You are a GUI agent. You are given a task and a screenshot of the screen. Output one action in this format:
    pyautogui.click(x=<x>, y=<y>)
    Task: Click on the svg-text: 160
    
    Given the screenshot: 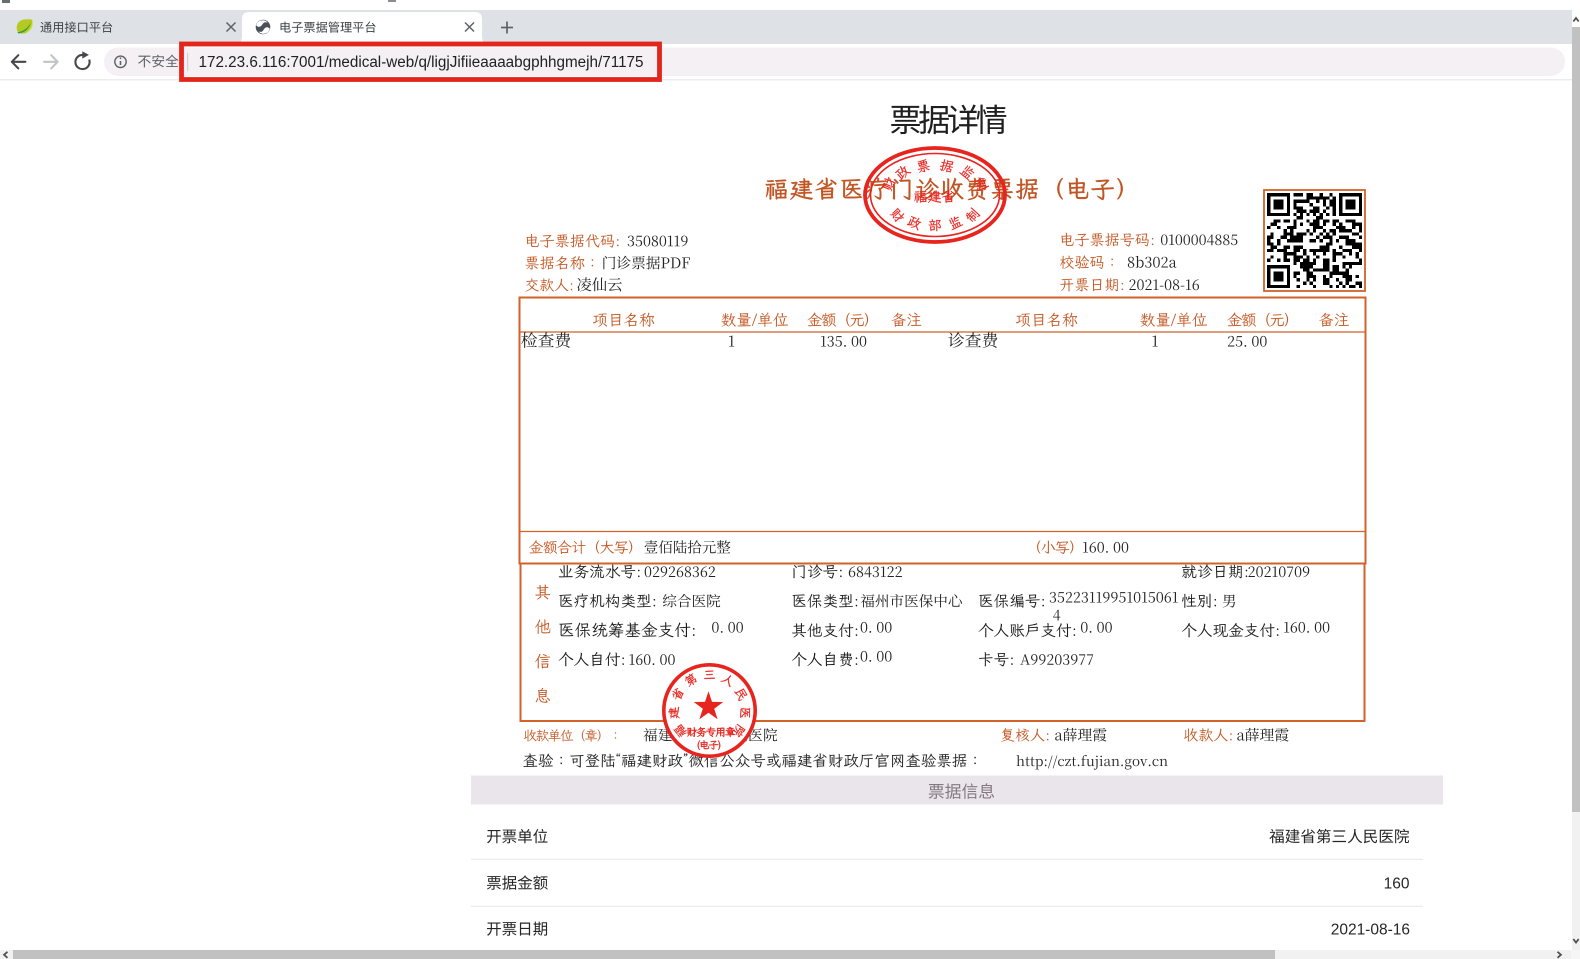 What is the action you would take?
    pyautogui.click(x=1397, y=884)
    